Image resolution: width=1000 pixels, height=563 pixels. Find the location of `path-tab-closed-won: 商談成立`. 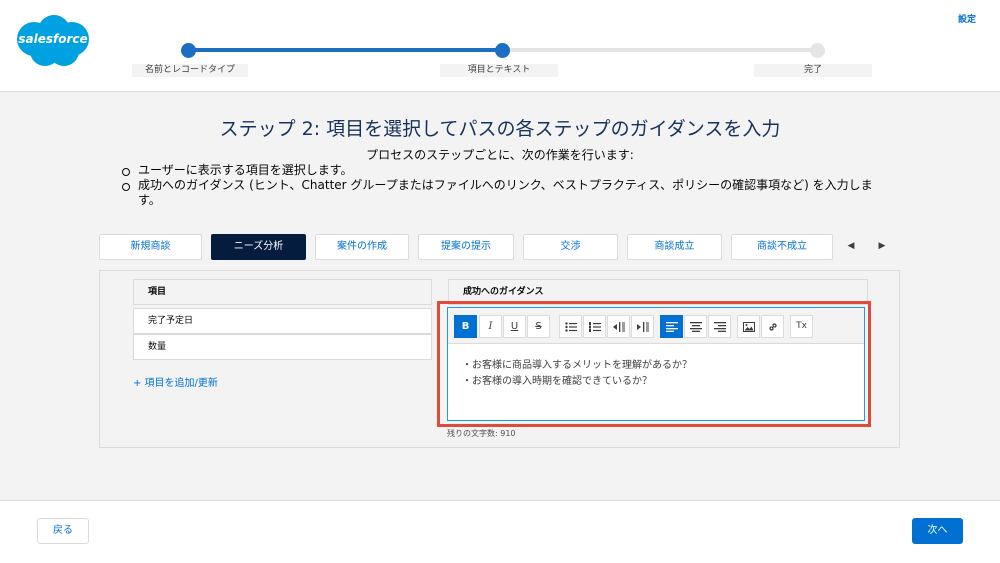

path-tab-closed-won: 商談成立 is located at coordinates (674, 247).